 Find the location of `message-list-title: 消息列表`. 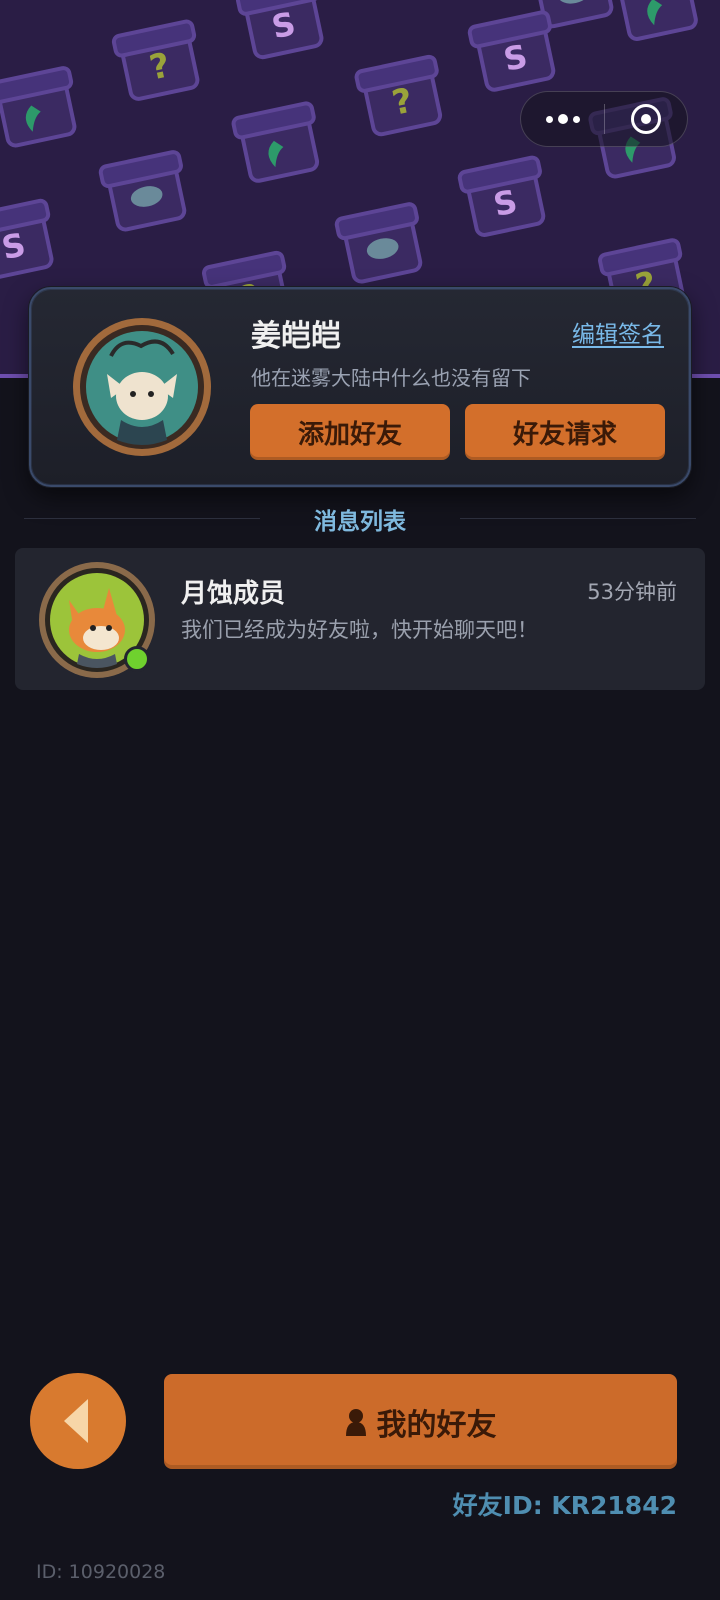

message-list-title: 消息列表 is located at coordinates (360, 522).